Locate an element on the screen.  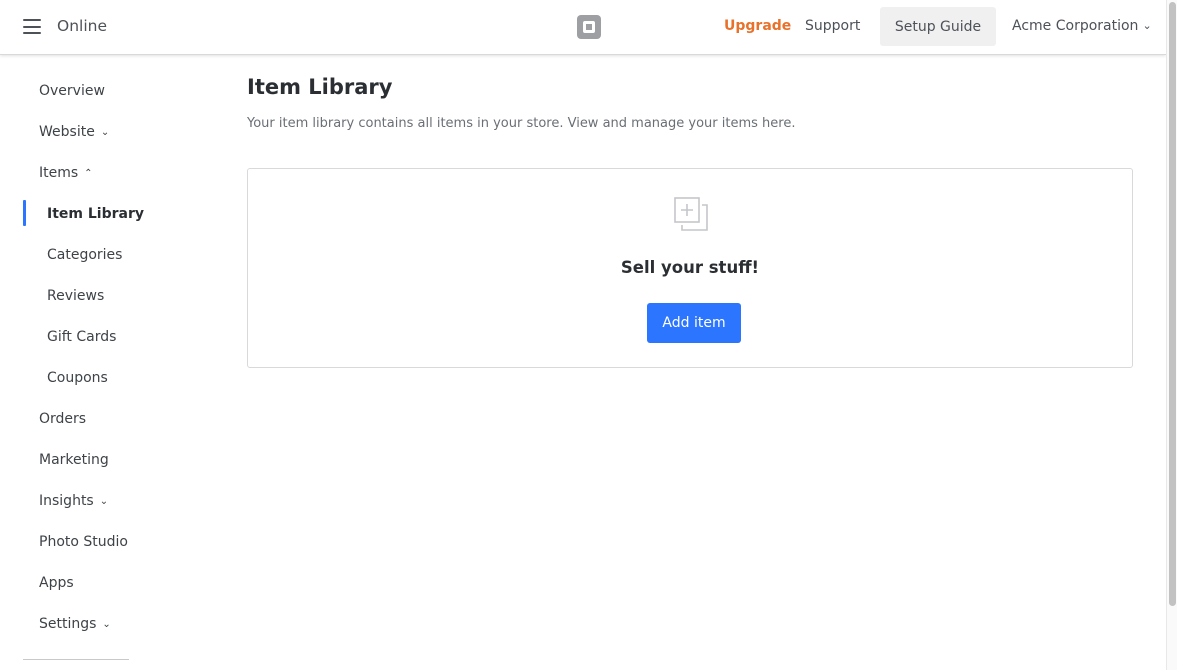
sidebar-item-label: Photo Studio is located at coordinates (83, 542).